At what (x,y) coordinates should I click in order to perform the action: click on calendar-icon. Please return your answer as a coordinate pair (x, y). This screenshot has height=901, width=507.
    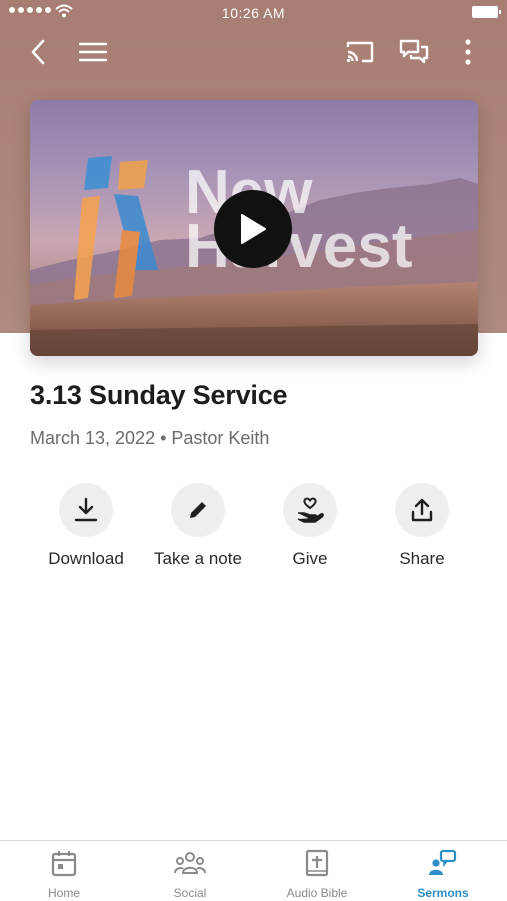
    Looking at the image, I should click on (64, 864).